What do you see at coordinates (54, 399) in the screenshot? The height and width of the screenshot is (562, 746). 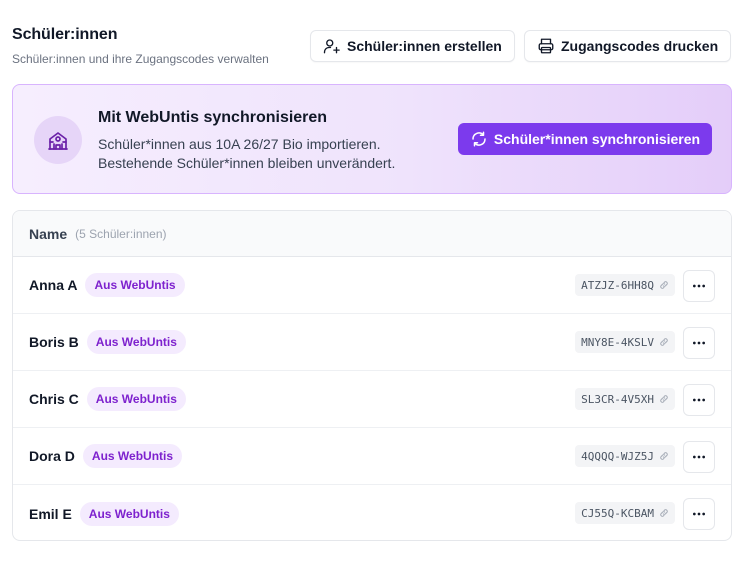 I see `student-name: Chris C` at bounding box center [54, 399].